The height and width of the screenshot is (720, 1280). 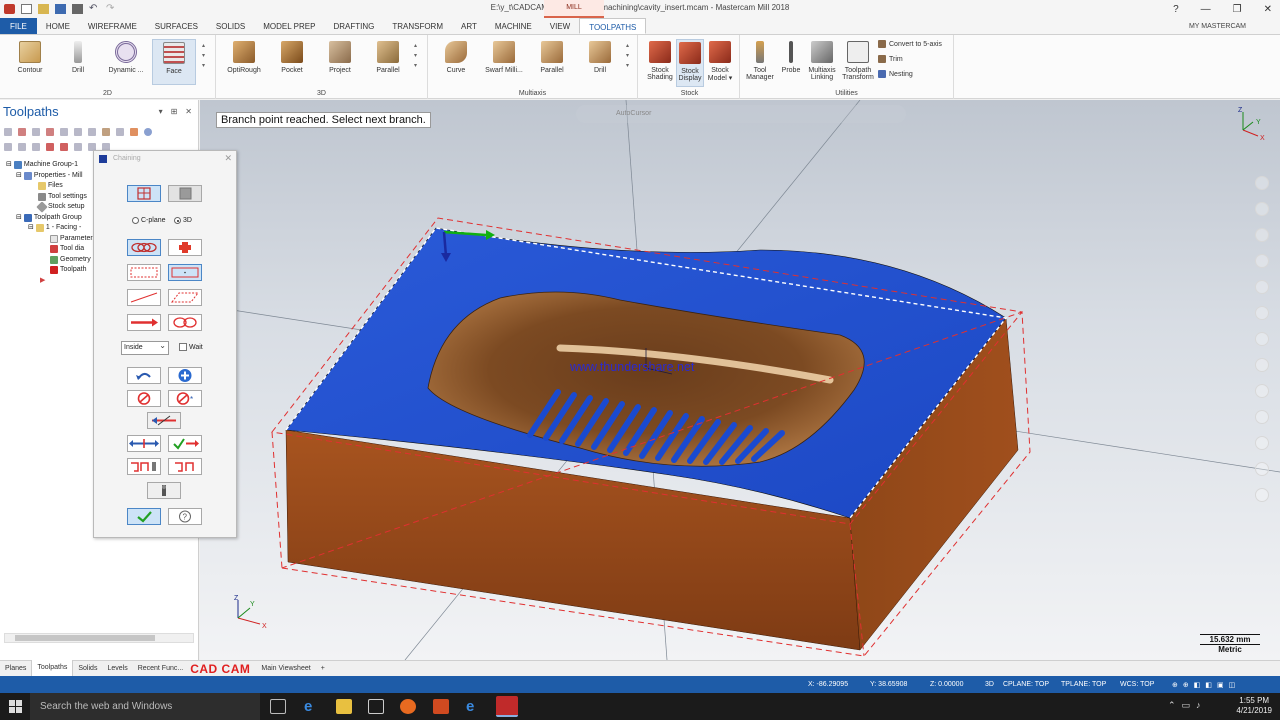 What do you see at coordinates (408, 706) in the screenshot?
I see `firefox-icon` at bounding box center [408, 706].